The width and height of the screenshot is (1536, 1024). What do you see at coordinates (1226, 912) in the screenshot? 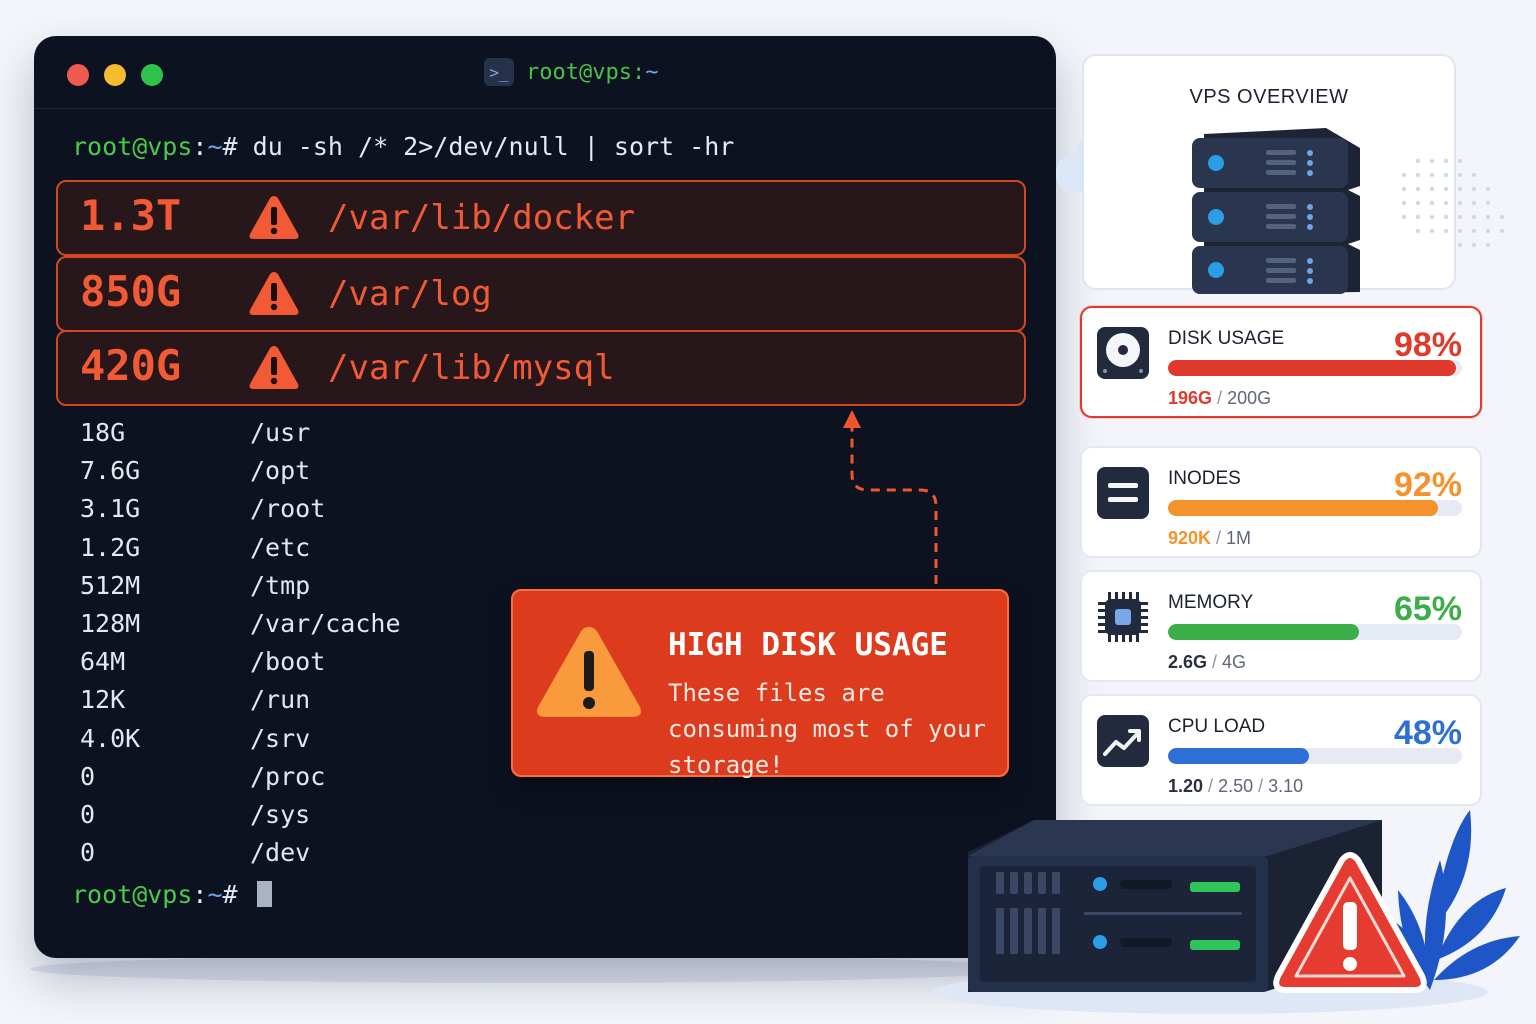
I see `server-alert-illustration` at bounding box center [1226, 912].